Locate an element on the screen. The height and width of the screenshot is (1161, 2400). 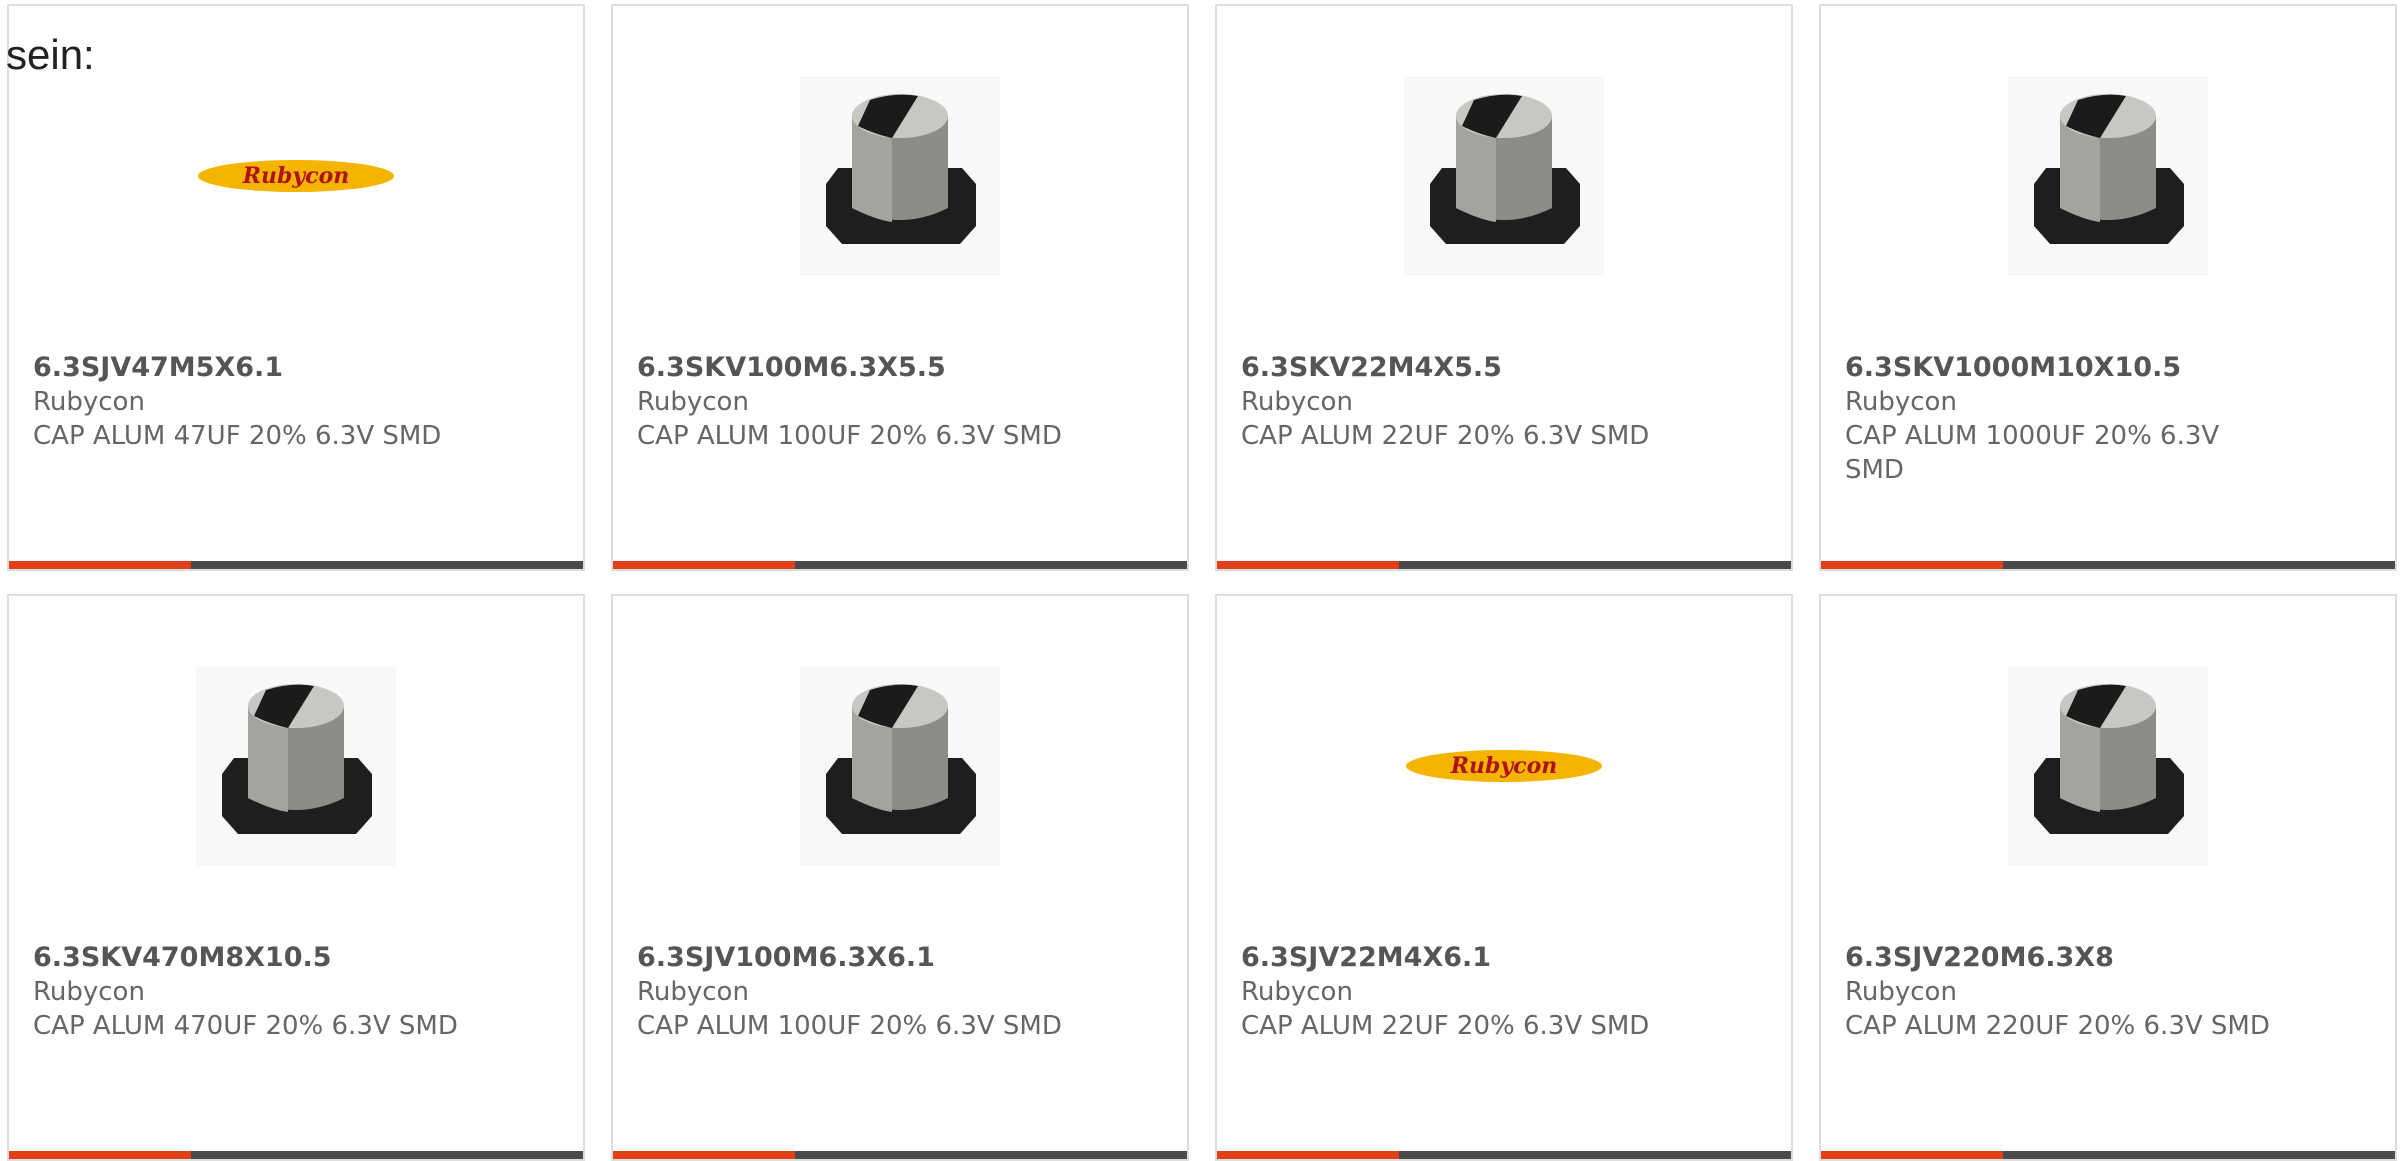
product-description: CAP ALUM 47UF 20% 6.3V SMD is located at coordinates (237, 436).